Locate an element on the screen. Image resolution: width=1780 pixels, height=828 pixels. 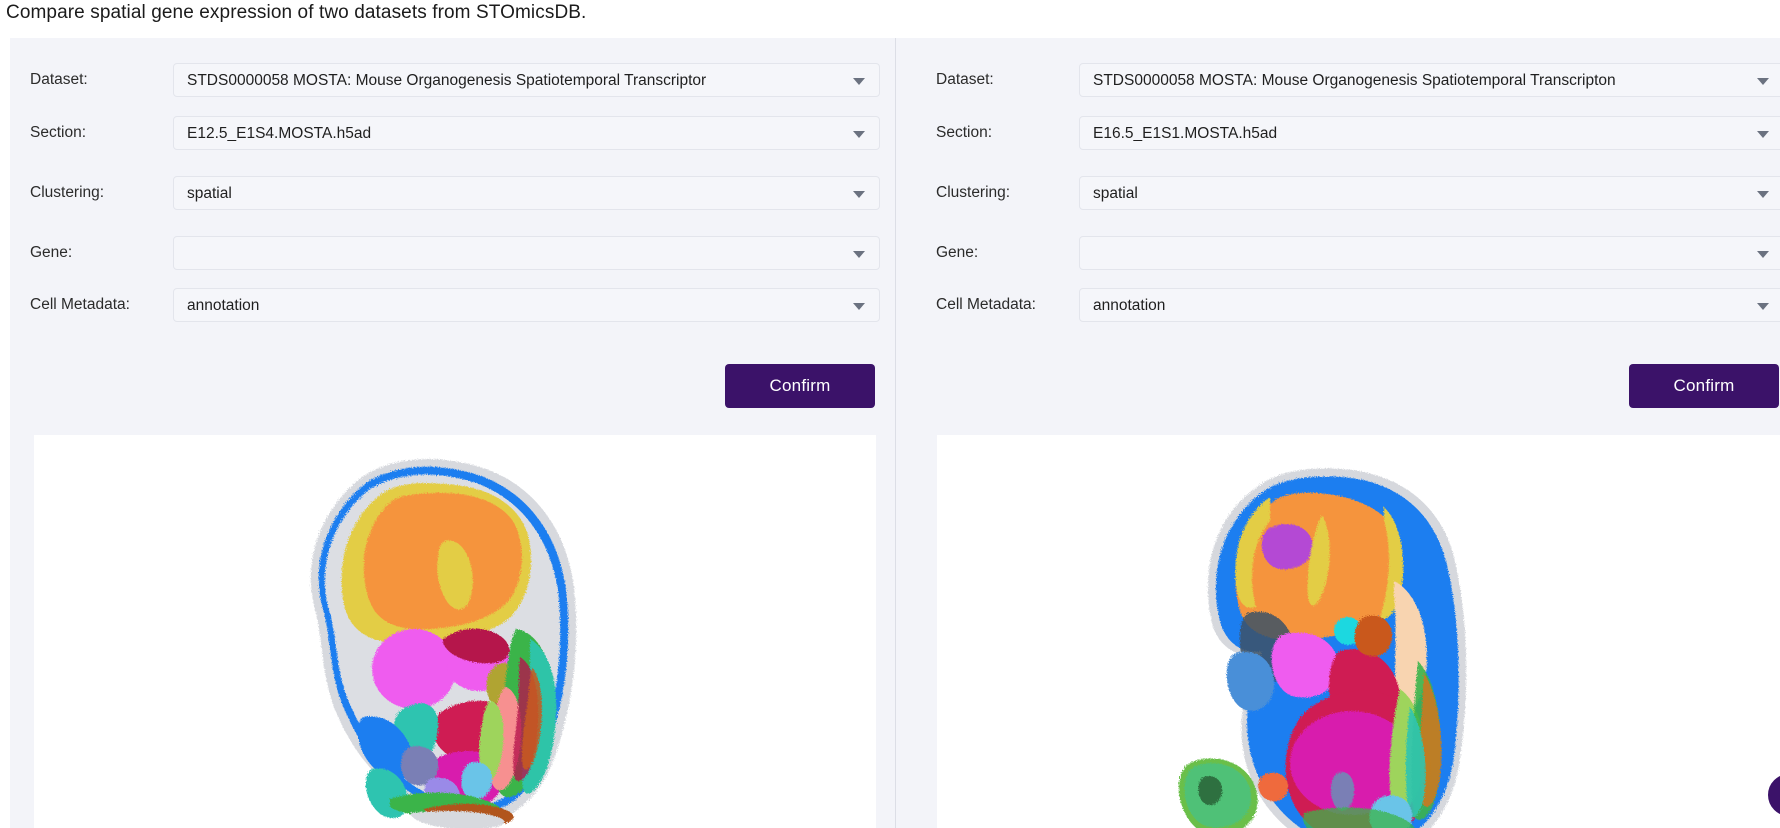
cell-metadata-select-right: annotation is located at coordinates (1429, 305).